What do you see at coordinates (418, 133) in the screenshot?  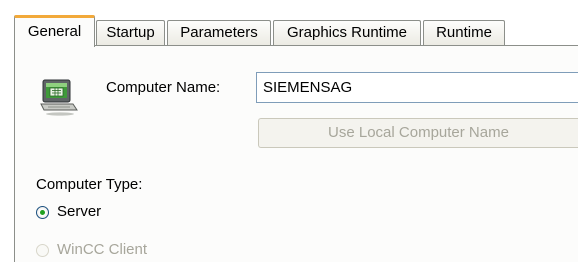 I see `use-local-computer-name-button: Use Local Computer Name` at bounding box center [418, 133].